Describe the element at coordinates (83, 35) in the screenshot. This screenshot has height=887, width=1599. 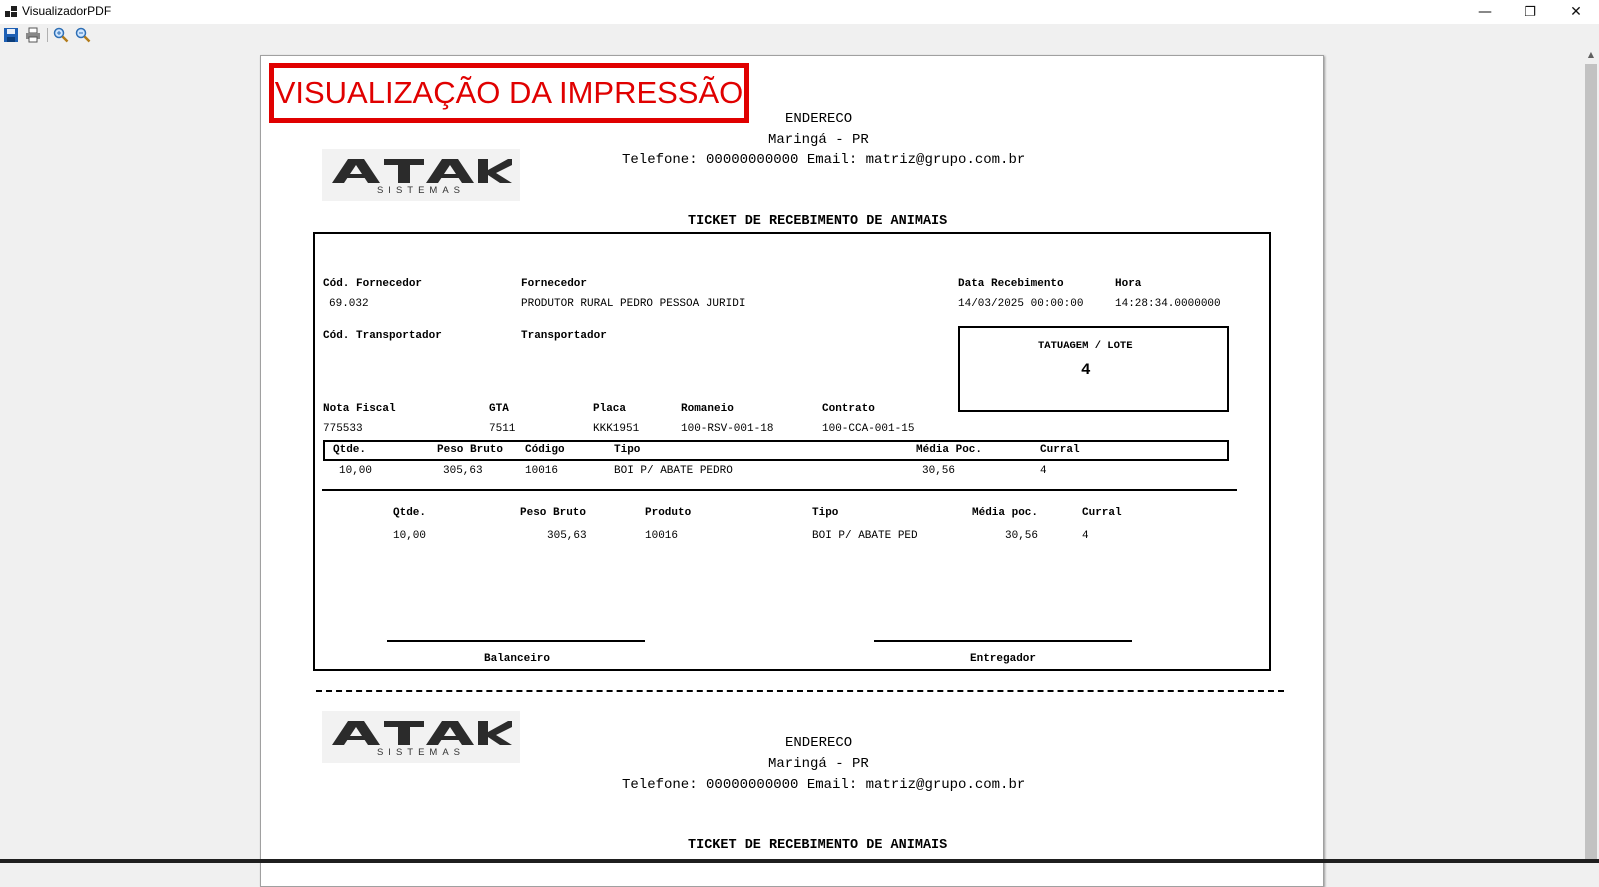
I see `zoom-out-icon` at that location.